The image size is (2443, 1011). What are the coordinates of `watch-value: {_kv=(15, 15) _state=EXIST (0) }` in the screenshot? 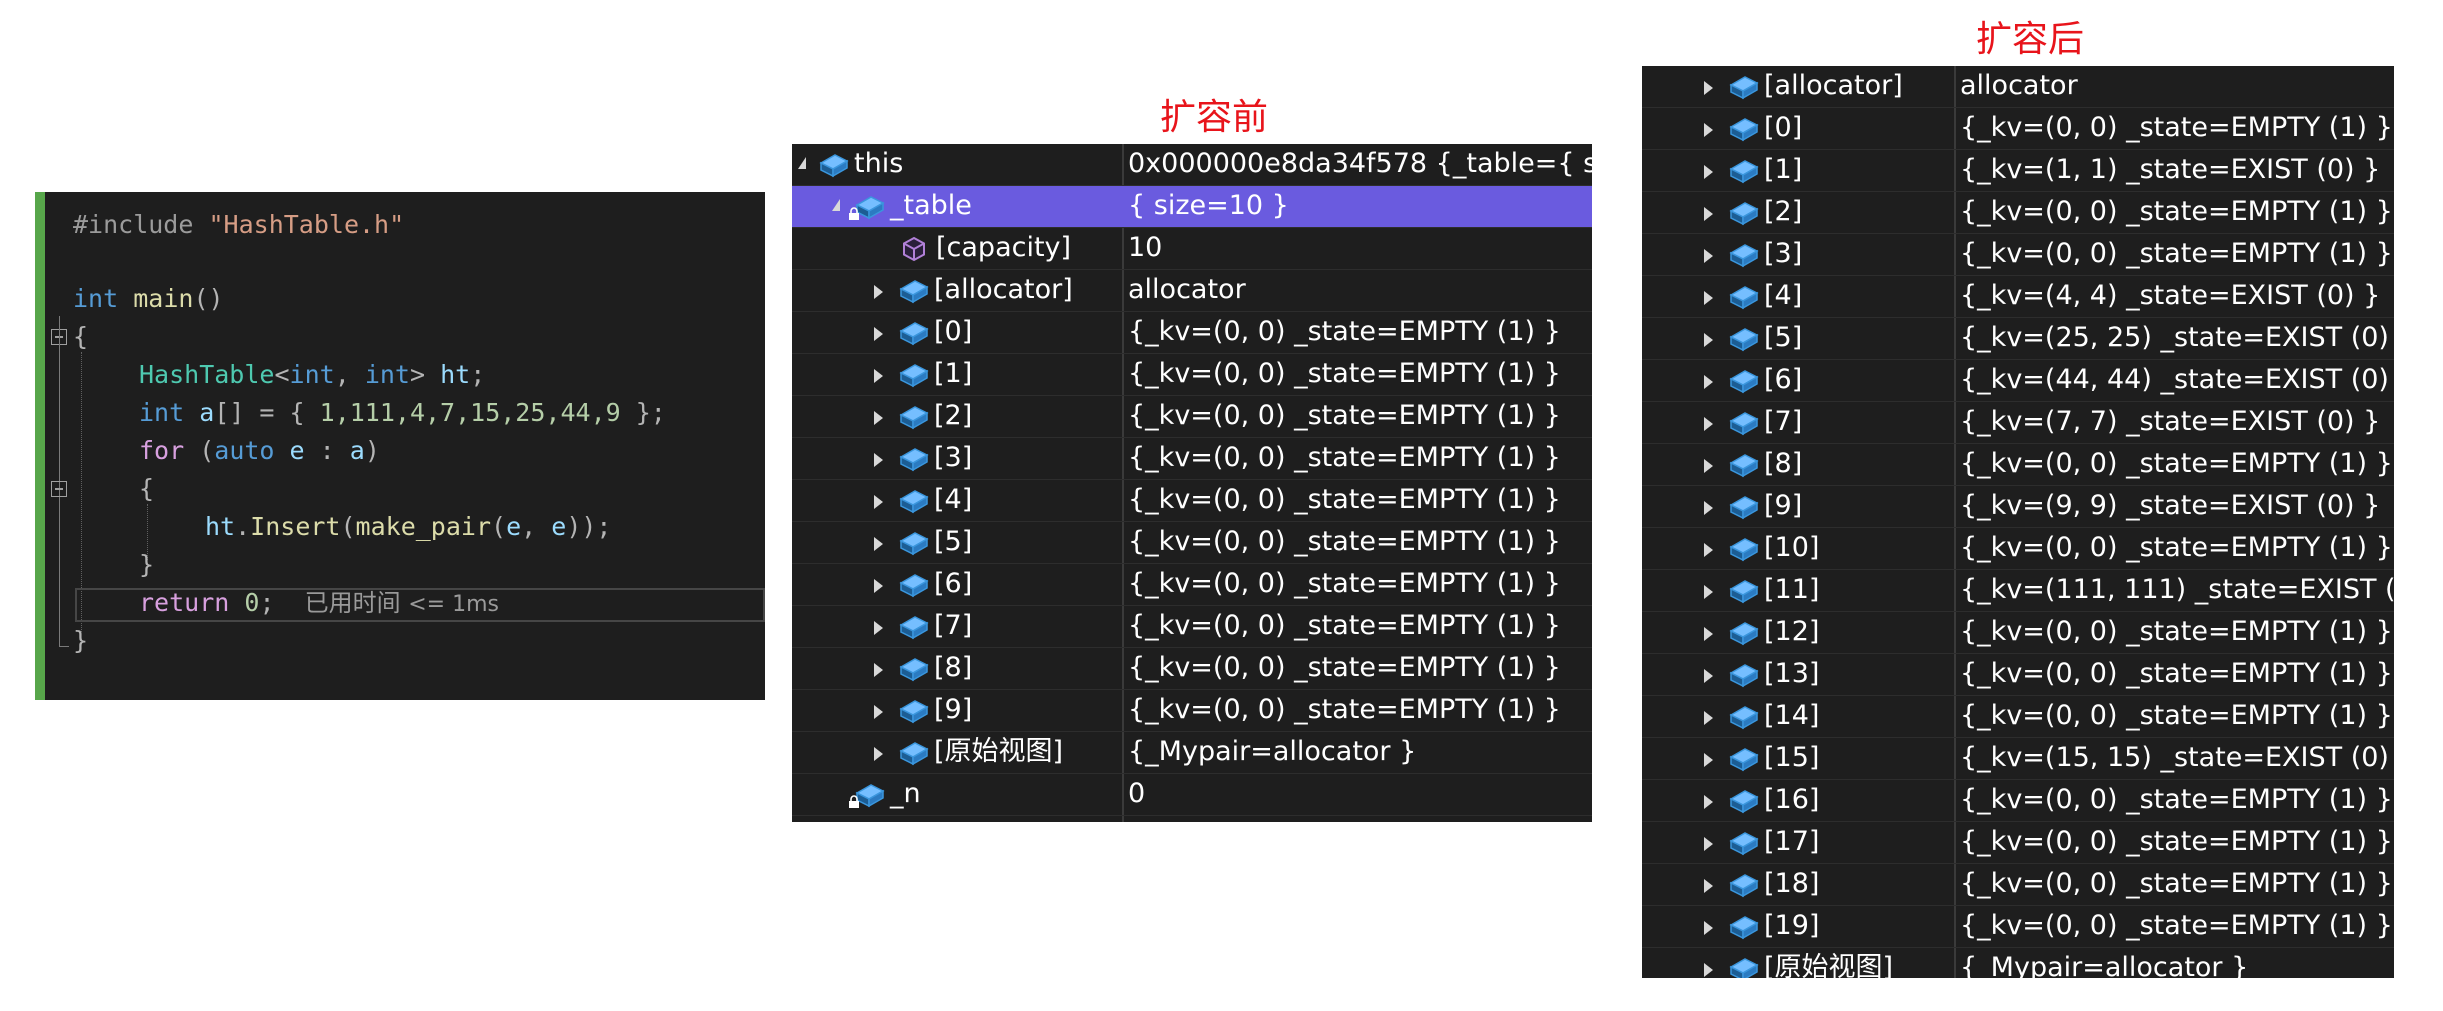 It's located at (2177, 759).